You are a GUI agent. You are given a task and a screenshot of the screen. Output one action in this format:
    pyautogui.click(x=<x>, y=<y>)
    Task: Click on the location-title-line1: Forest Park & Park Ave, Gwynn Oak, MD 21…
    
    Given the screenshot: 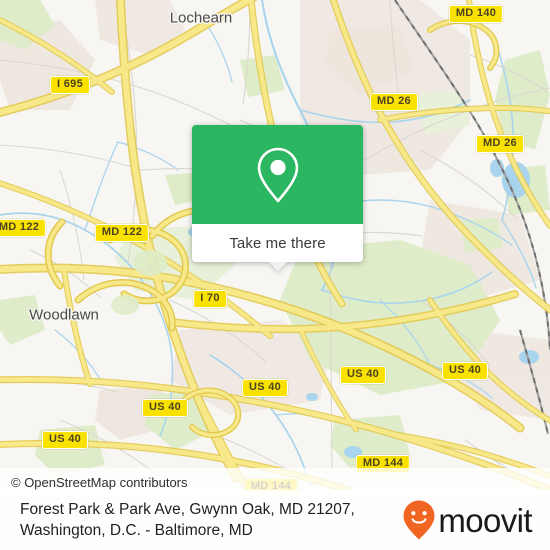 What is the action you would take?
    pyautogui.click(x=187, y=509)
    